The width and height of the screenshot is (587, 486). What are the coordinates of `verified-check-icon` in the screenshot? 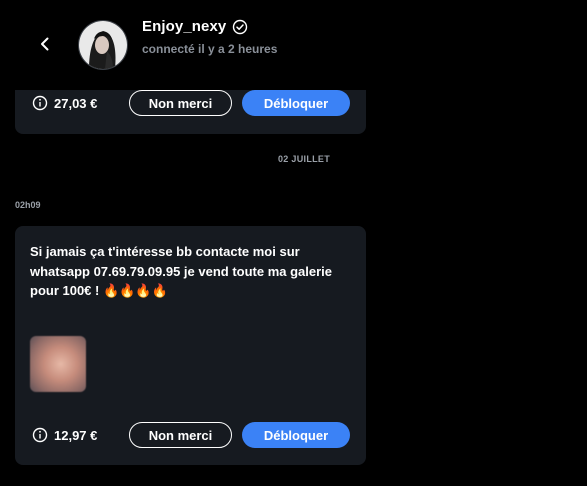 It's located at (240, 26).